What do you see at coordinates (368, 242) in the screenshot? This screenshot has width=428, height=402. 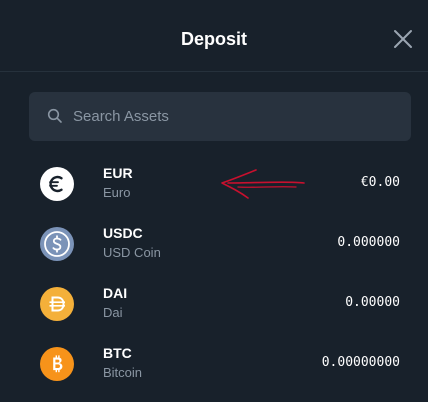 I see `asset-balance: 0.000000` at bounding box center [368, 242].